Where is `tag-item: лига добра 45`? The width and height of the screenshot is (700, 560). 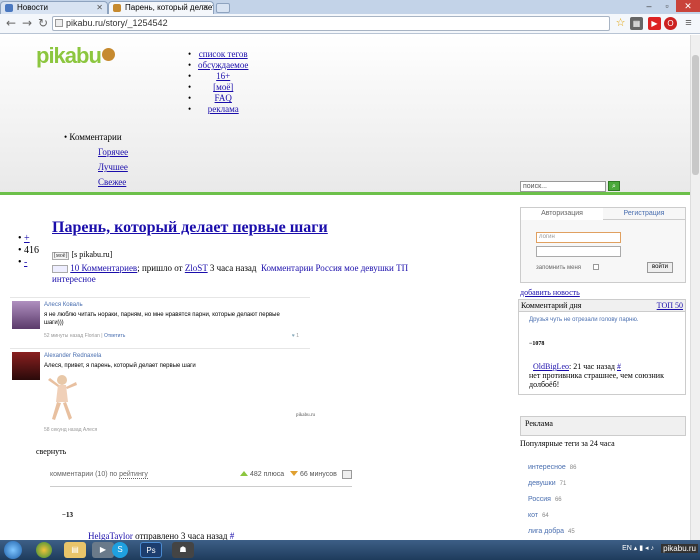 tag-item: лига добра 45 is located at coordinates (552, 532).